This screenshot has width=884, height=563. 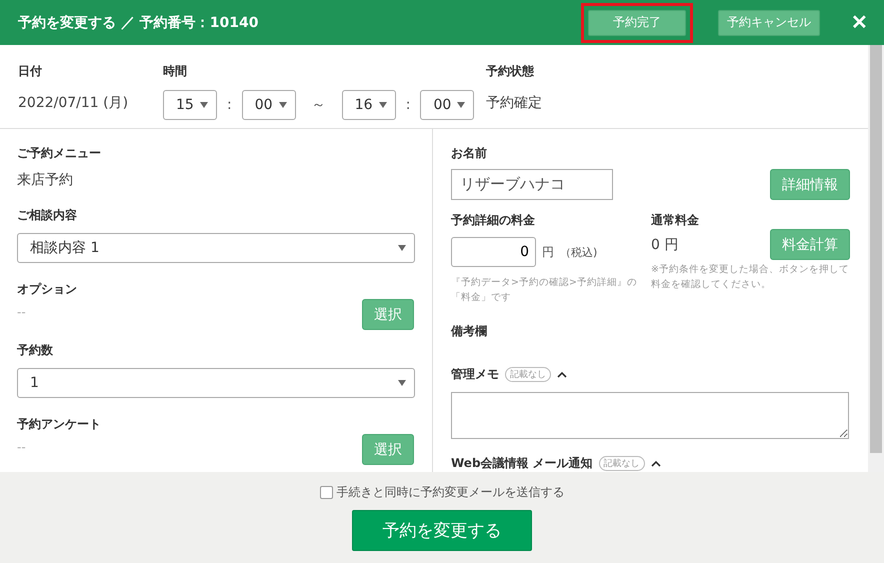 What do you see at coordinates (139, 23) in the screenshot?
I see `dialog-title: 予約を変更する ／ 予約番号：10140` at bounding box center [139, 23].